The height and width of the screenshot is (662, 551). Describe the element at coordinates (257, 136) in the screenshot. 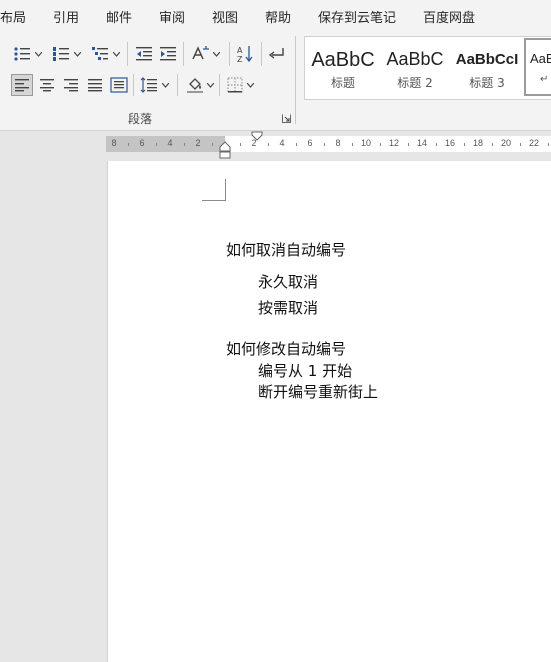

I see `first-line-indent-marker` at that location.